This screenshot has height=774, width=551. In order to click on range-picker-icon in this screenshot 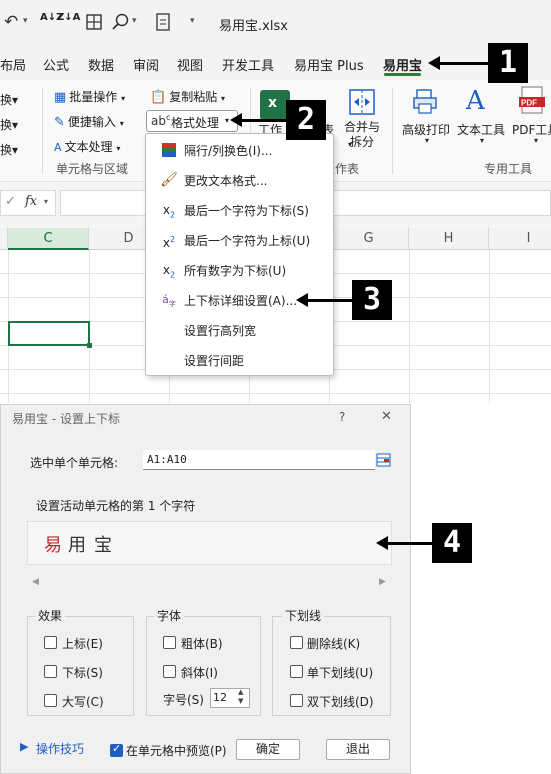, I will do `click(383, 460)`.